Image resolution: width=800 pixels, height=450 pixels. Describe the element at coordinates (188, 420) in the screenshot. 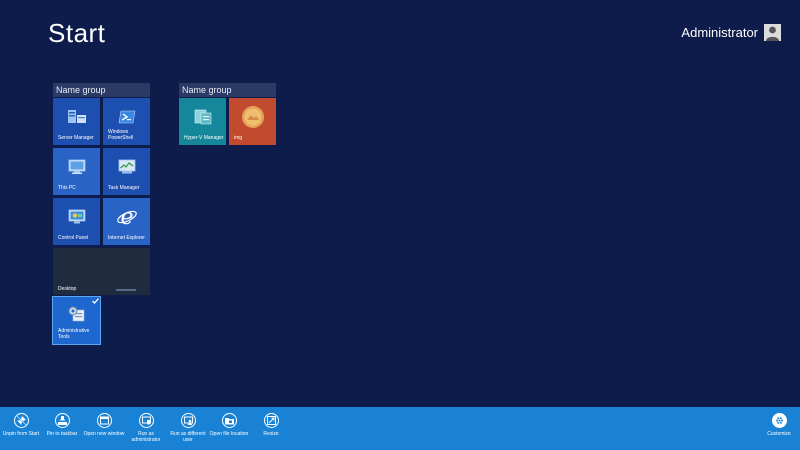

I see `run-as-user-icon` at that location.